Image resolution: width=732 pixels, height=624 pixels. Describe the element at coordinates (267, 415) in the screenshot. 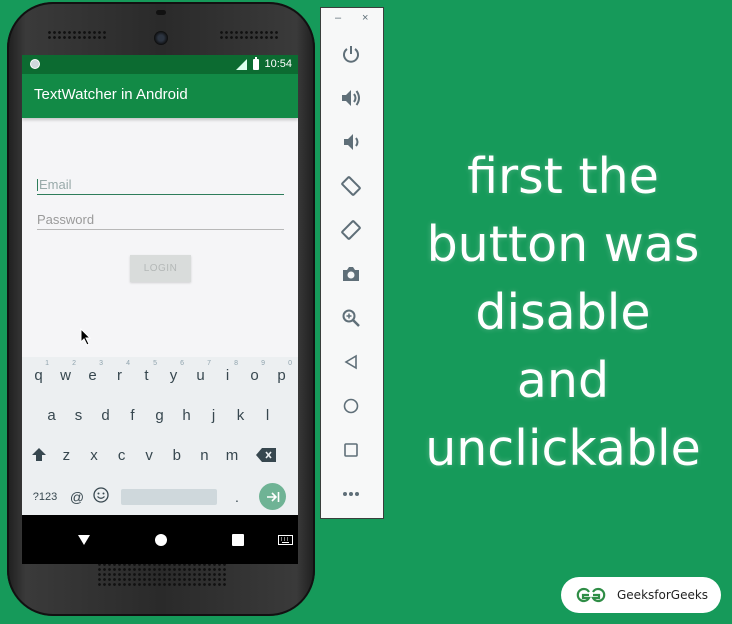

I see `key-l: l` at that location.